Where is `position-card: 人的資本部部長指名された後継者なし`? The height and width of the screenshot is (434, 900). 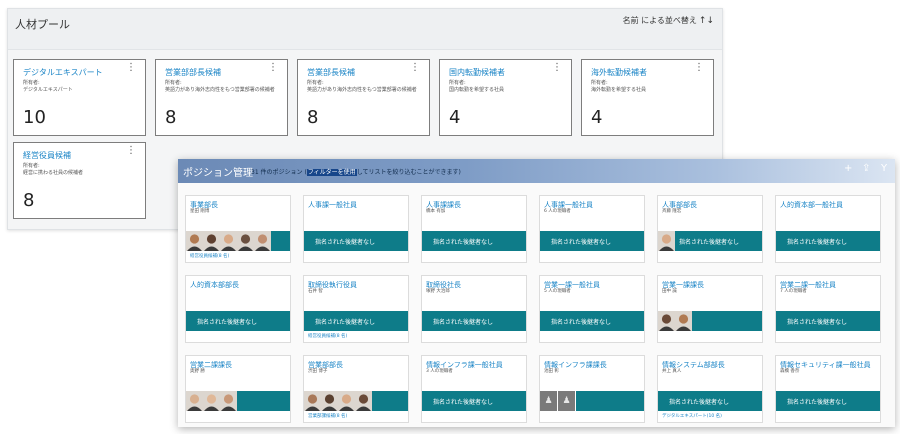
position-card: 人的資本部部長指名された後継者なし is located at coordinates (238, 309).